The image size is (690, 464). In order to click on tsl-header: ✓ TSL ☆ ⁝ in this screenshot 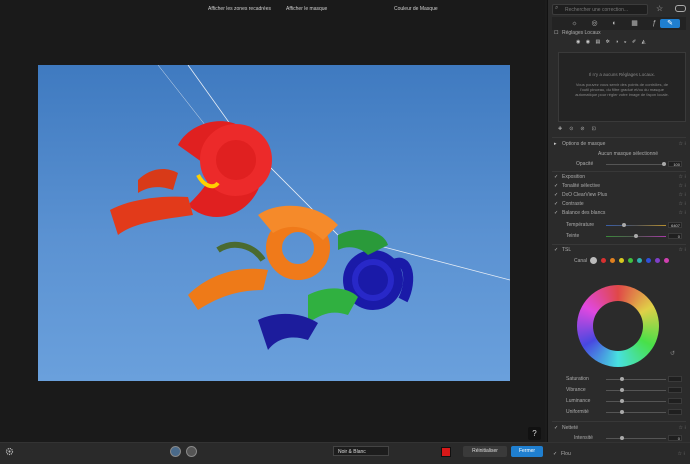, I will do `click(620, 250)`.